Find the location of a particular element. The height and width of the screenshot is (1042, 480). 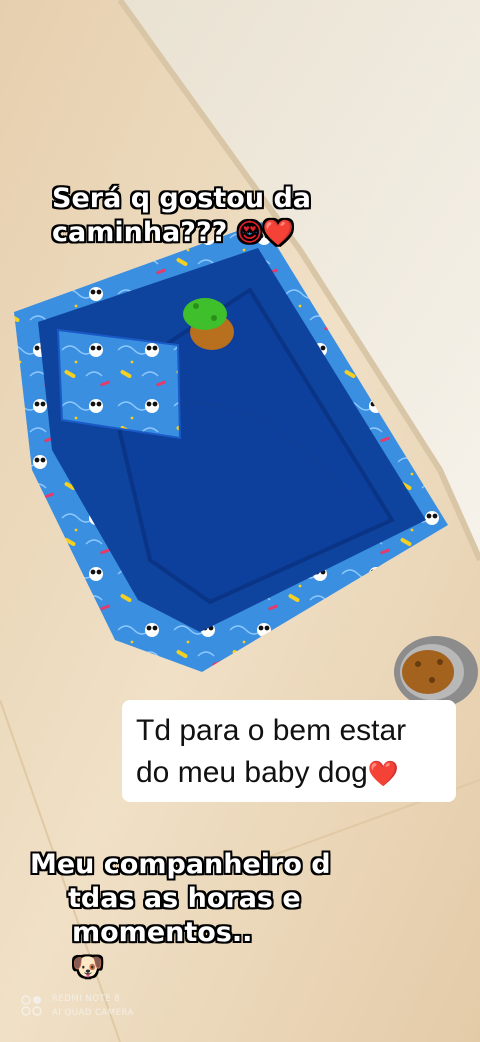

heart-eyes-icon: 😍❤️ is located at coordinates (265, 232).